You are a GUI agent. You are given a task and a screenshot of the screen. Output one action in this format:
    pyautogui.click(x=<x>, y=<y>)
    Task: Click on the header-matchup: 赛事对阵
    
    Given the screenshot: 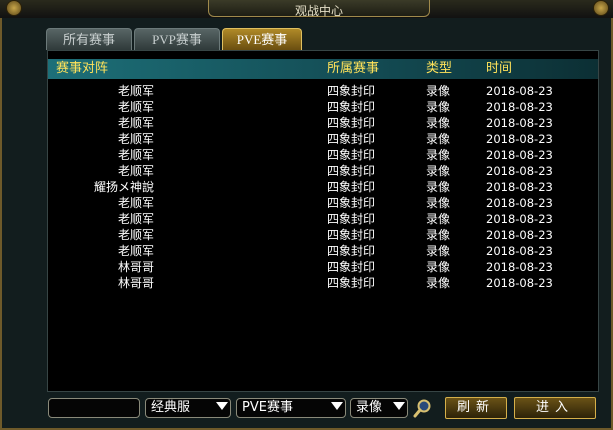 What is the action you would take?
    pyautogui.click(x=82, y=69)
    